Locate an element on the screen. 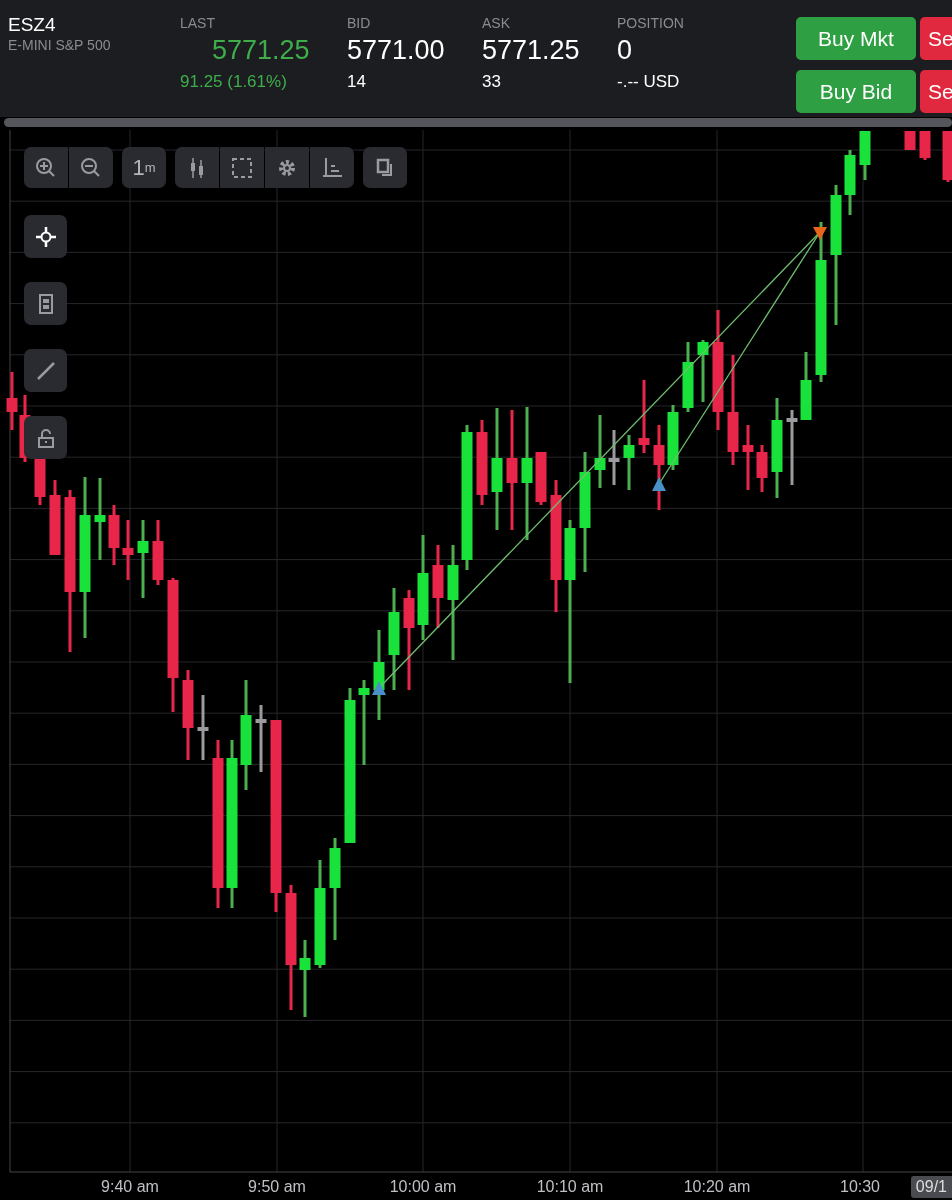  dashed-square-icon is located at coordinates (242, 167).